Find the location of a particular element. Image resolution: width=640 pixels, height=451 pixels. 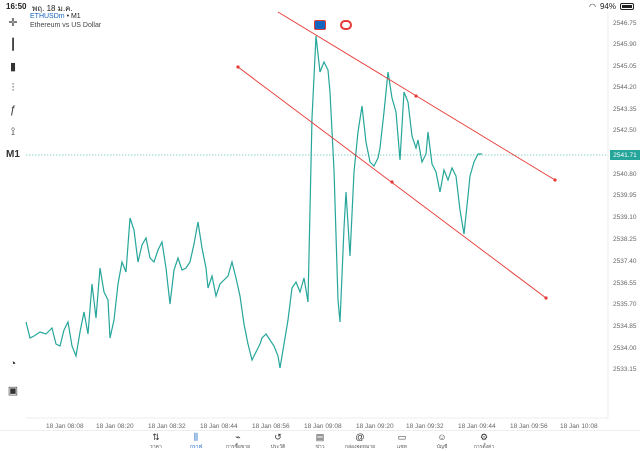

depth-of-market-icon is located at coordinates (346, 25).